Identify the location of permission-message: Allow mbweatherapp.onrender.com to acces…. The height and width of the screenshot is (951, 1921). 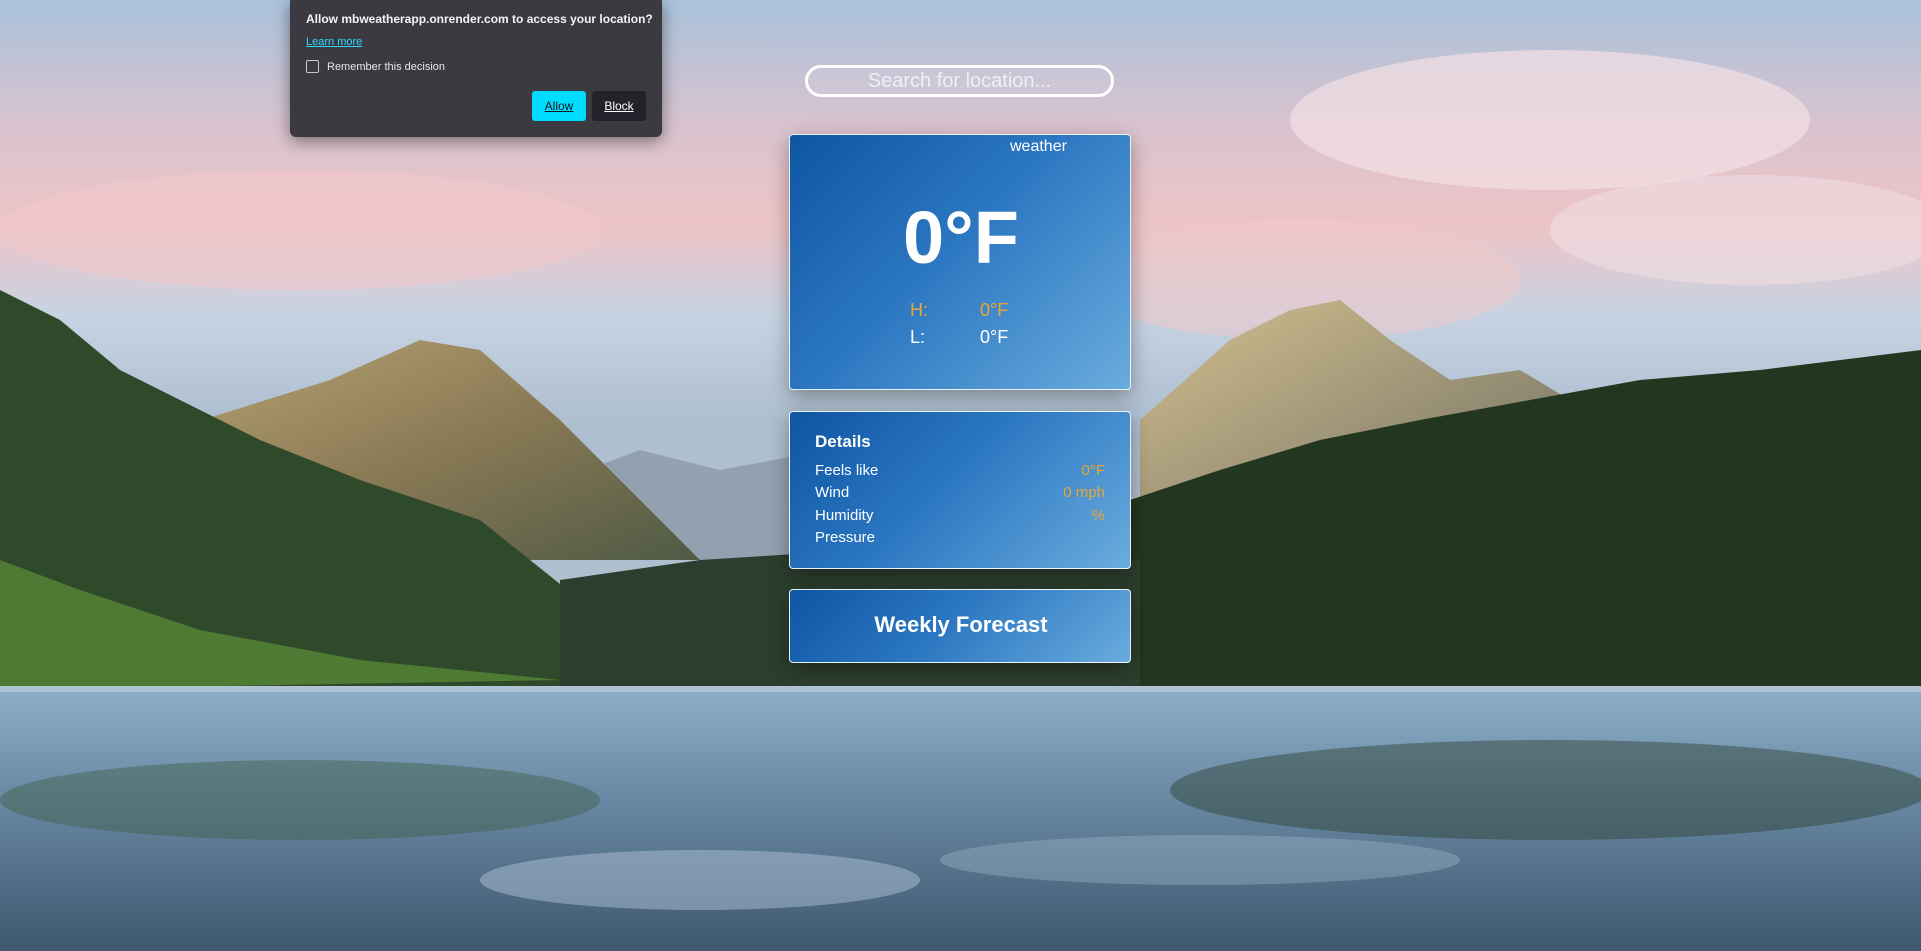
(479, 19).